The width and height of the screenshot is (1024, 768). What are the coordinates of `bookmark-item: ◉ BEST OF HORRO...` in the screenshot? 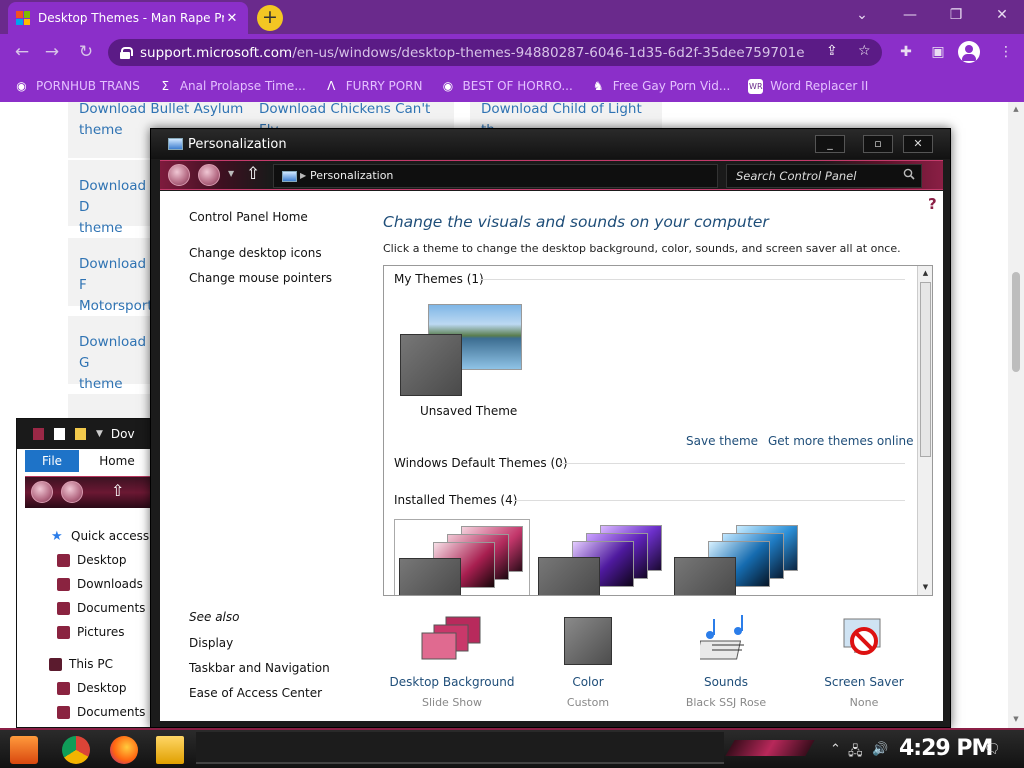 It's located at (507, 86).